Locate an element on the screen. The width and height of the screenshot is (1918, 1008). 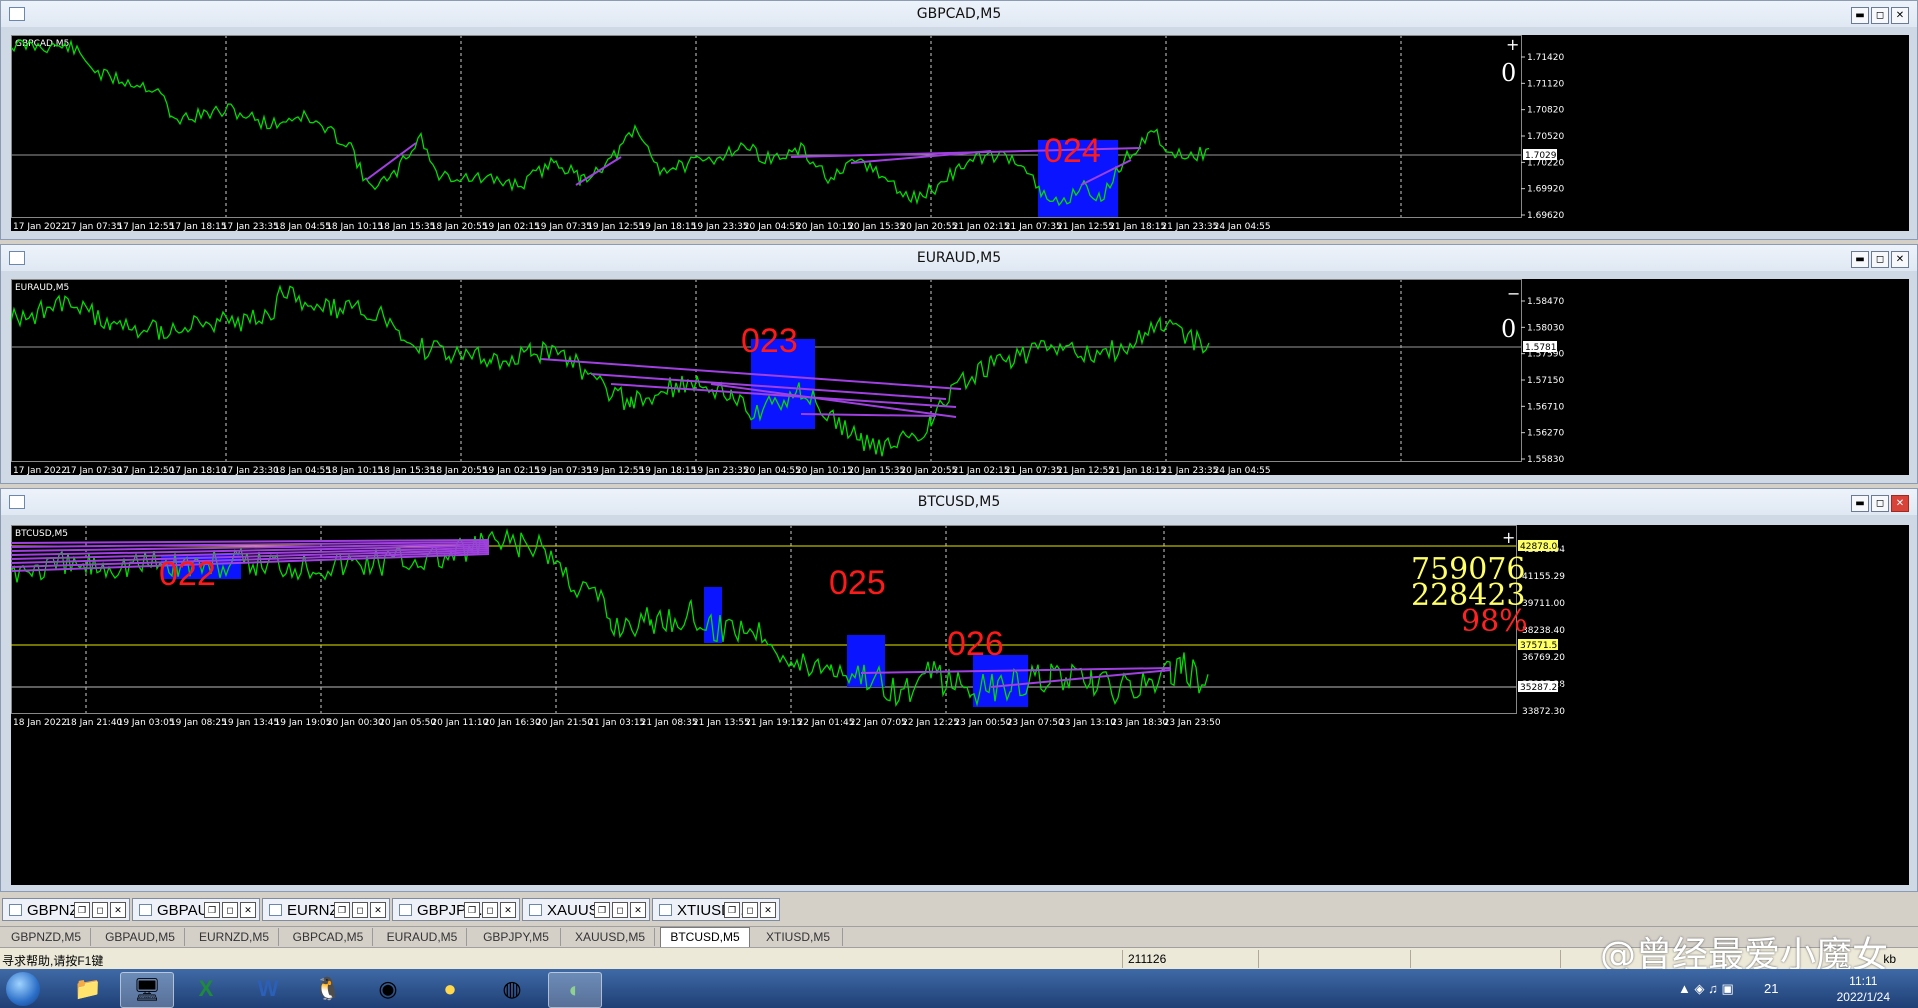
chrome-taskbar-icon: ◍ is located at coordinates (512, 989).